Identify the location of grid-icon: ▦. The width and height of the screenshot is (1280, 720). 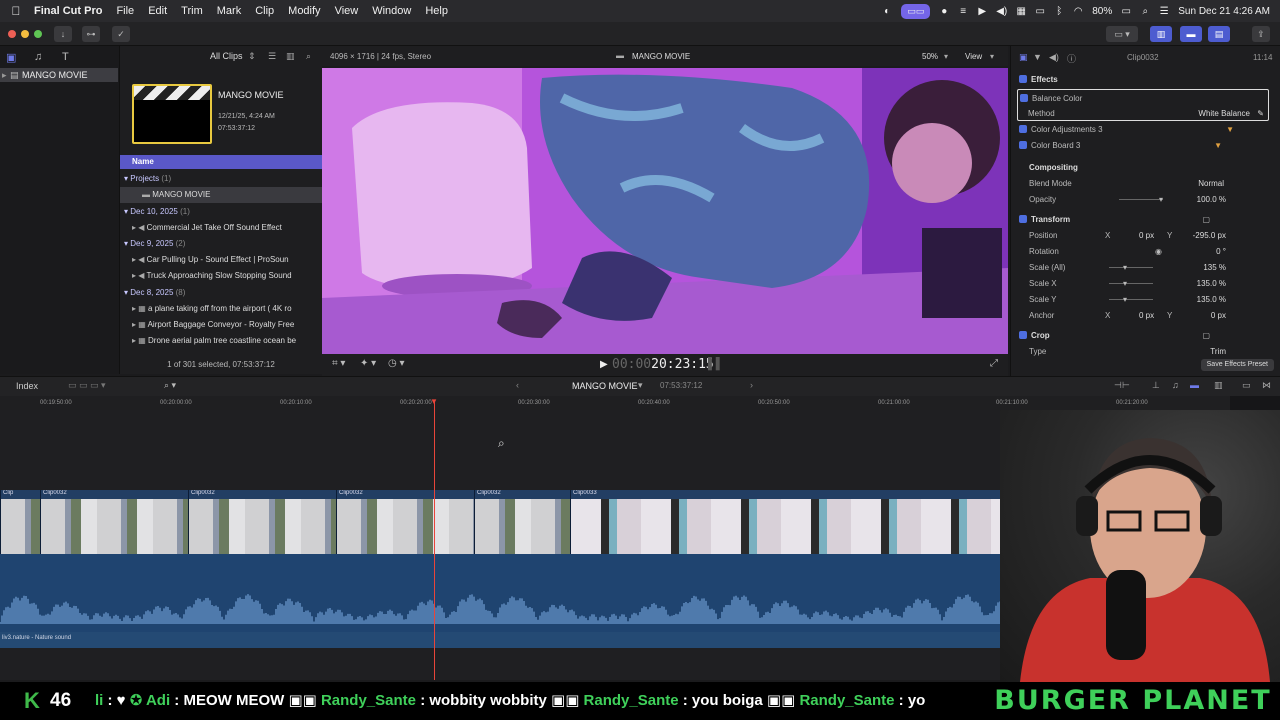
(1021, 11).